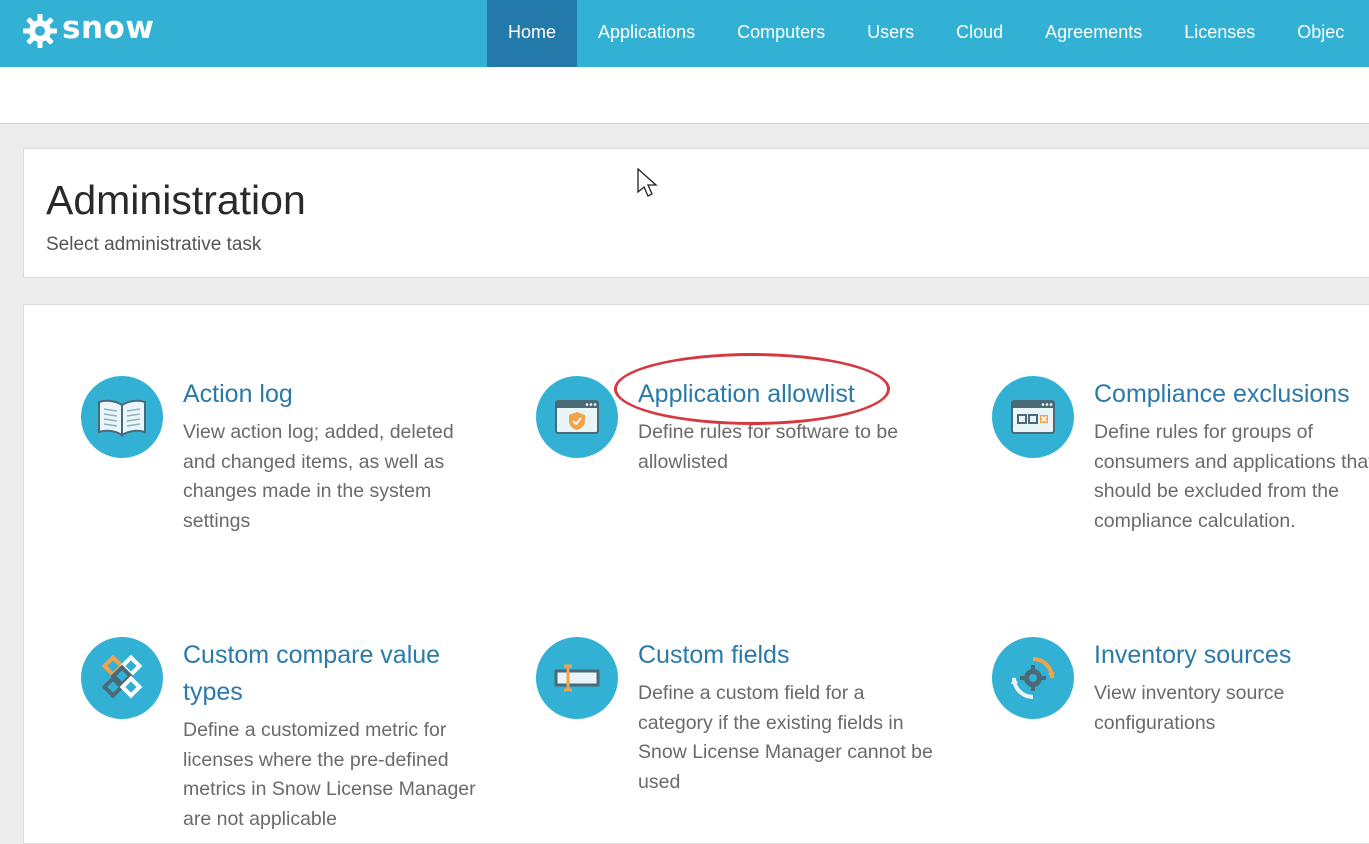 This screenshot has width=1369, height=844. Describe the element at coordinates (1231, 655) in the screenshot. I see `task-title: Inventory sources` at that location.